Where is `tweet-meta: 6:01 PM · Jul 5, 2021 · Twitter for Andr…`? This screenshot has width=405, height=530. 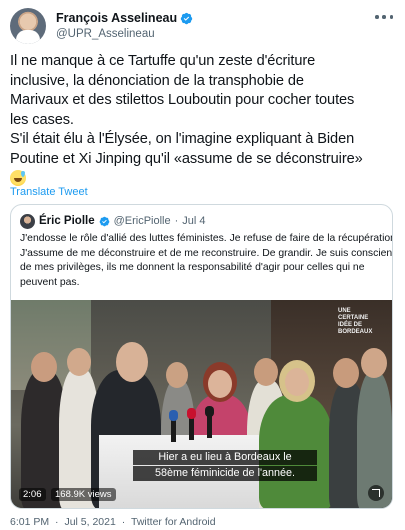 tweet-meta: 6:01 PM · Jul 5, 2021 · Twitter for Andr… is located at coordinates (114, 522).